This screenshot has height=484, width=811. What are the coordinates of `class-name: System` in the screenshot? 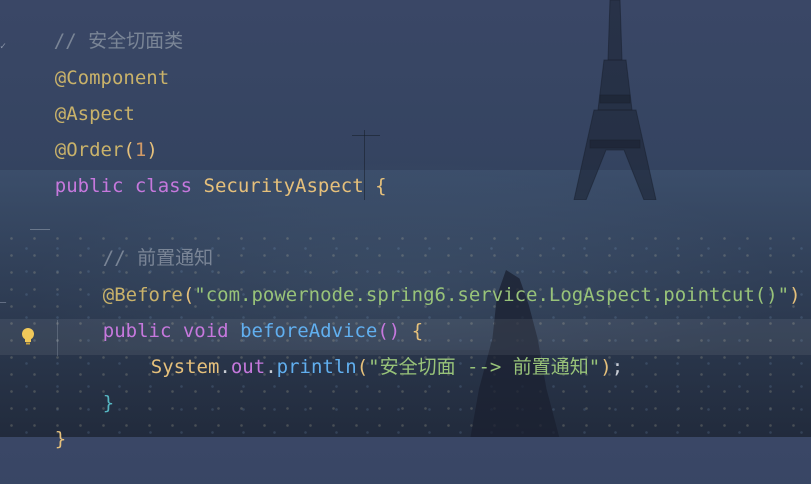 It's located at (185, 367).